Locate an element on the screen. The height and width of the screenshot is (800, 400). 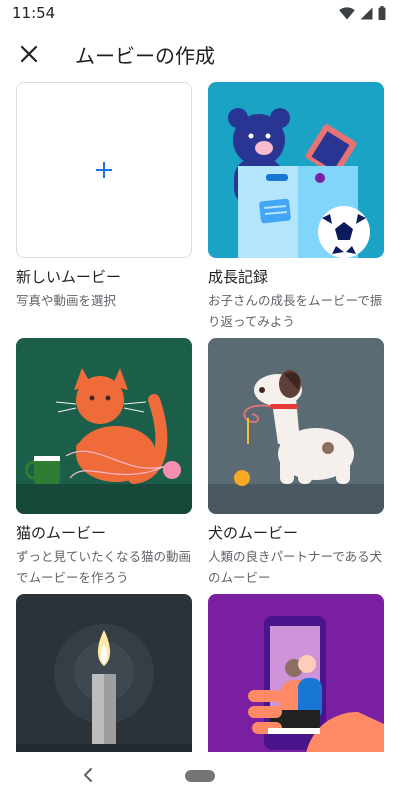
card-title: 猫のムービー is located at coordinates (61, 533).